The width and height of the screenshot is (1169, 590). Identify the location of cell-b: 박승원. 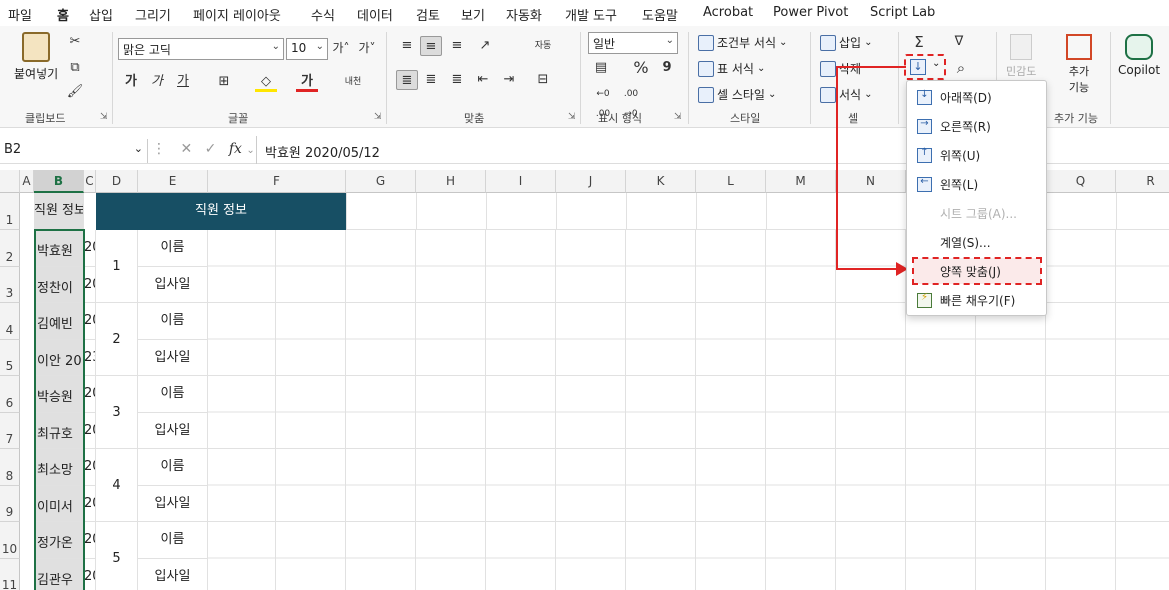
(59, 394).